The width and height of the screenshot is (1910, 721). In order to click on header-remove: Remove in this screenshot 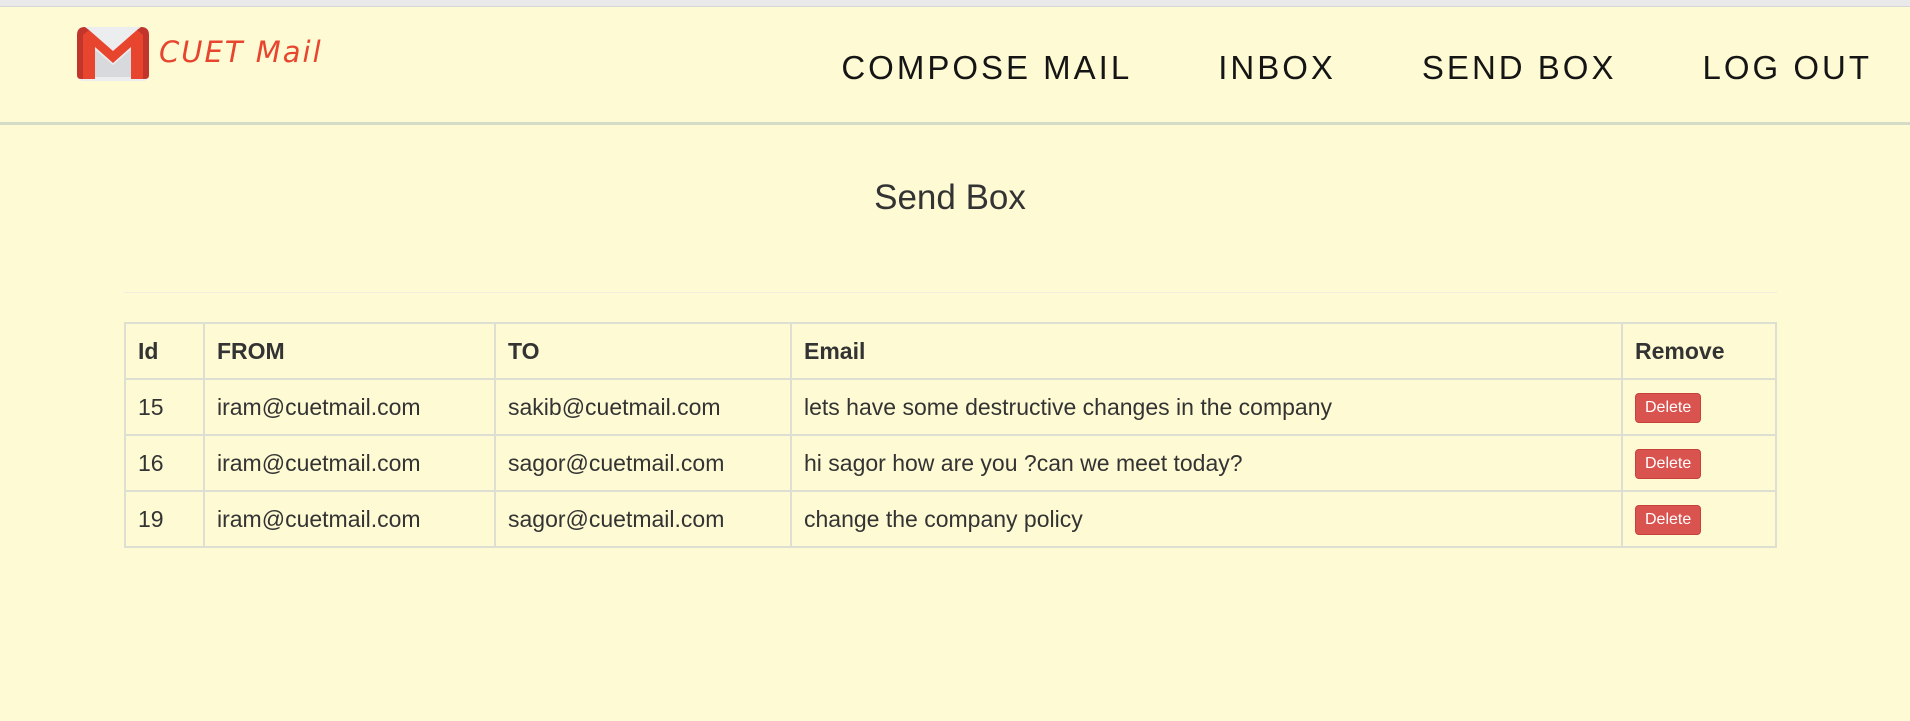, I will do `click(1699, 351)`.